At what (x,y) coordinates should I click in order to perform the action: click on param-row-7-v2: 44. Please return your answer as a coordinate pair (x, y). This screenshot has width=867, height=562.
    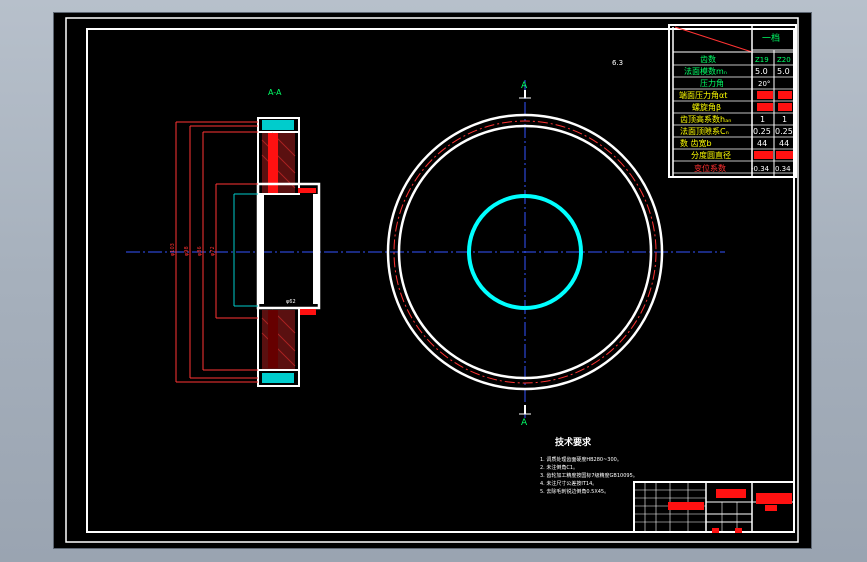
    Looking at the image, I should click on (784, 143).